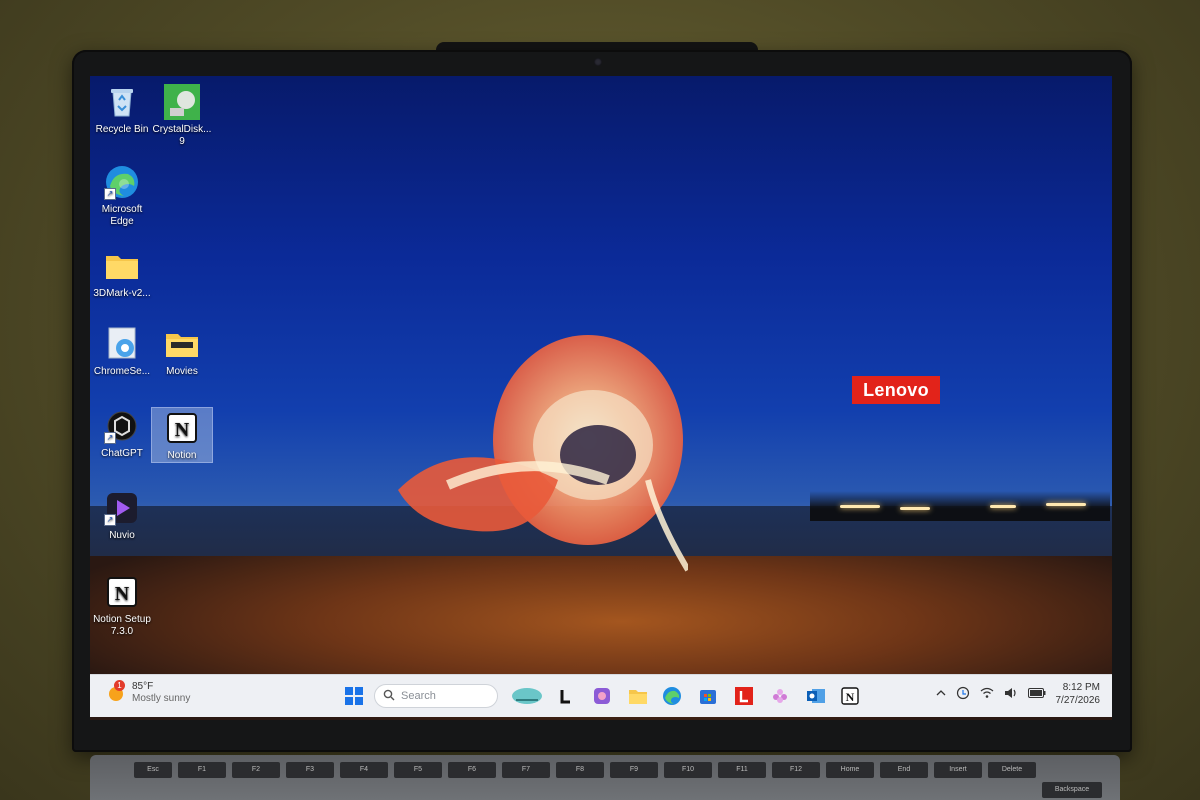  What do you see at coordinates (364, 770) in the screenshot?
I see `key-f4: F4` at bounding box center [364, 770].